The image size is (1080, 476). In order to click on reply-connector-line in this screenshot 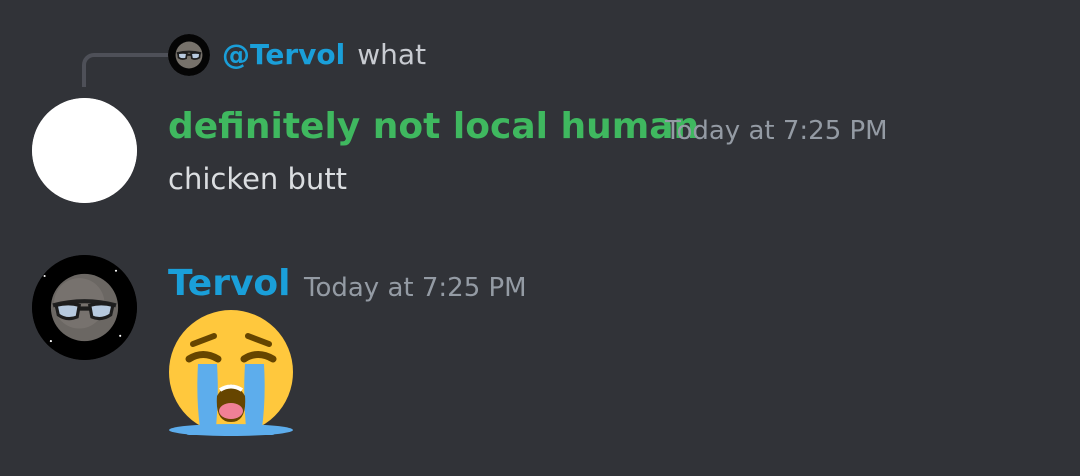, I will do `click(125, 70)`.